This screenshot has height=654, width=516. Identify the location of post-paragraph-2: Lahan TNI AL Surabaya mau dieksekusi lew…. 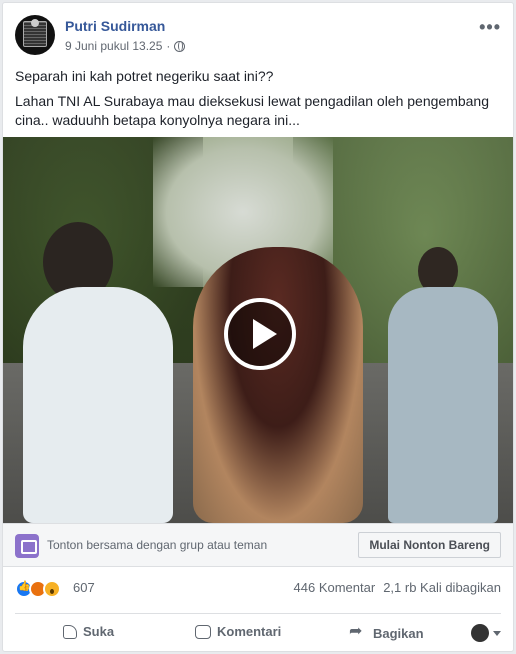
(252, 110).